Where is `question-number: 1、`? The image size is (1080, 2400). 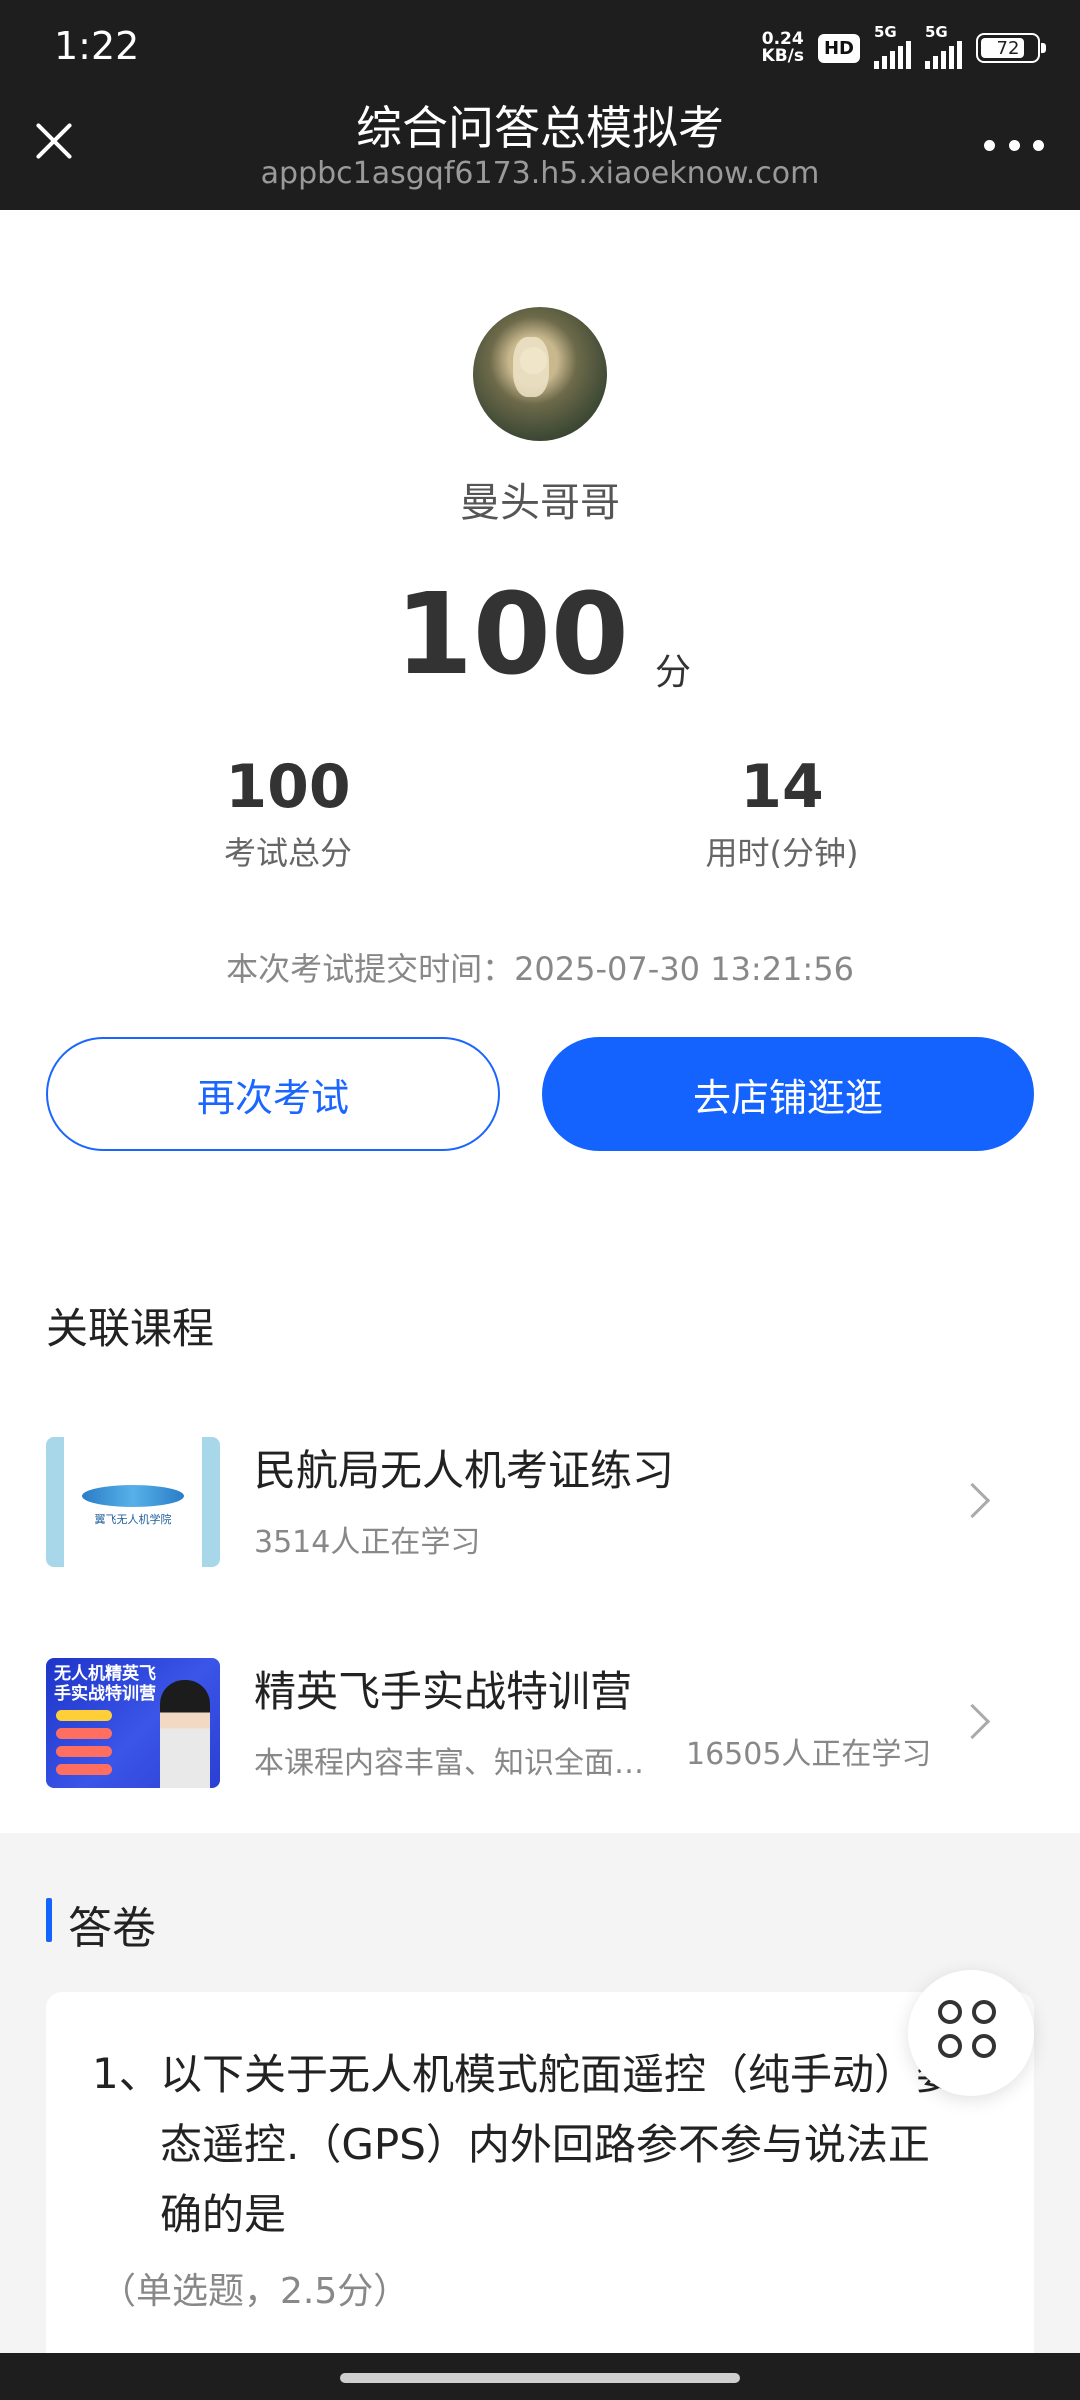 question-number: 1、 is located at coordinates (126, 2073).